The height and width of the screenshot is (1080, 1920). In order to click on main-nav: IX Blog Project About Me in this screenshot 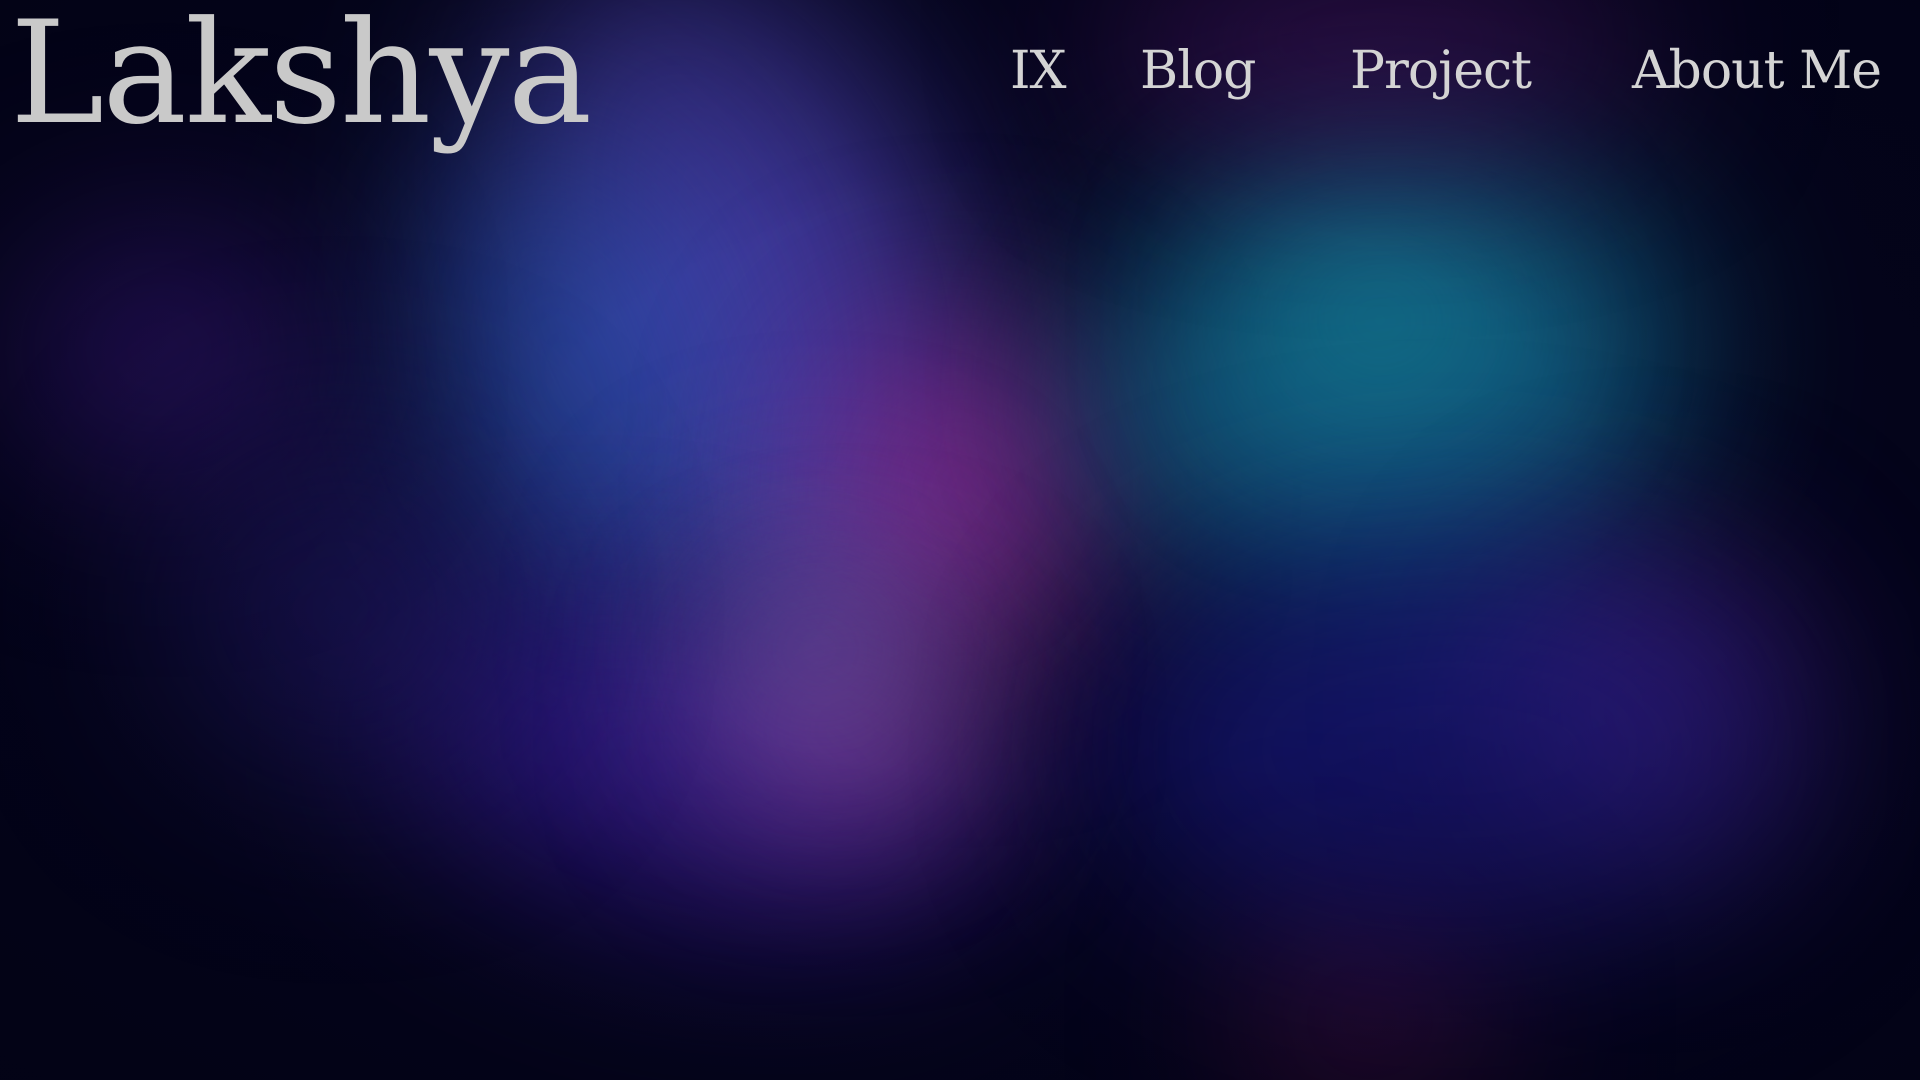, I will do `click(960, 71)`.